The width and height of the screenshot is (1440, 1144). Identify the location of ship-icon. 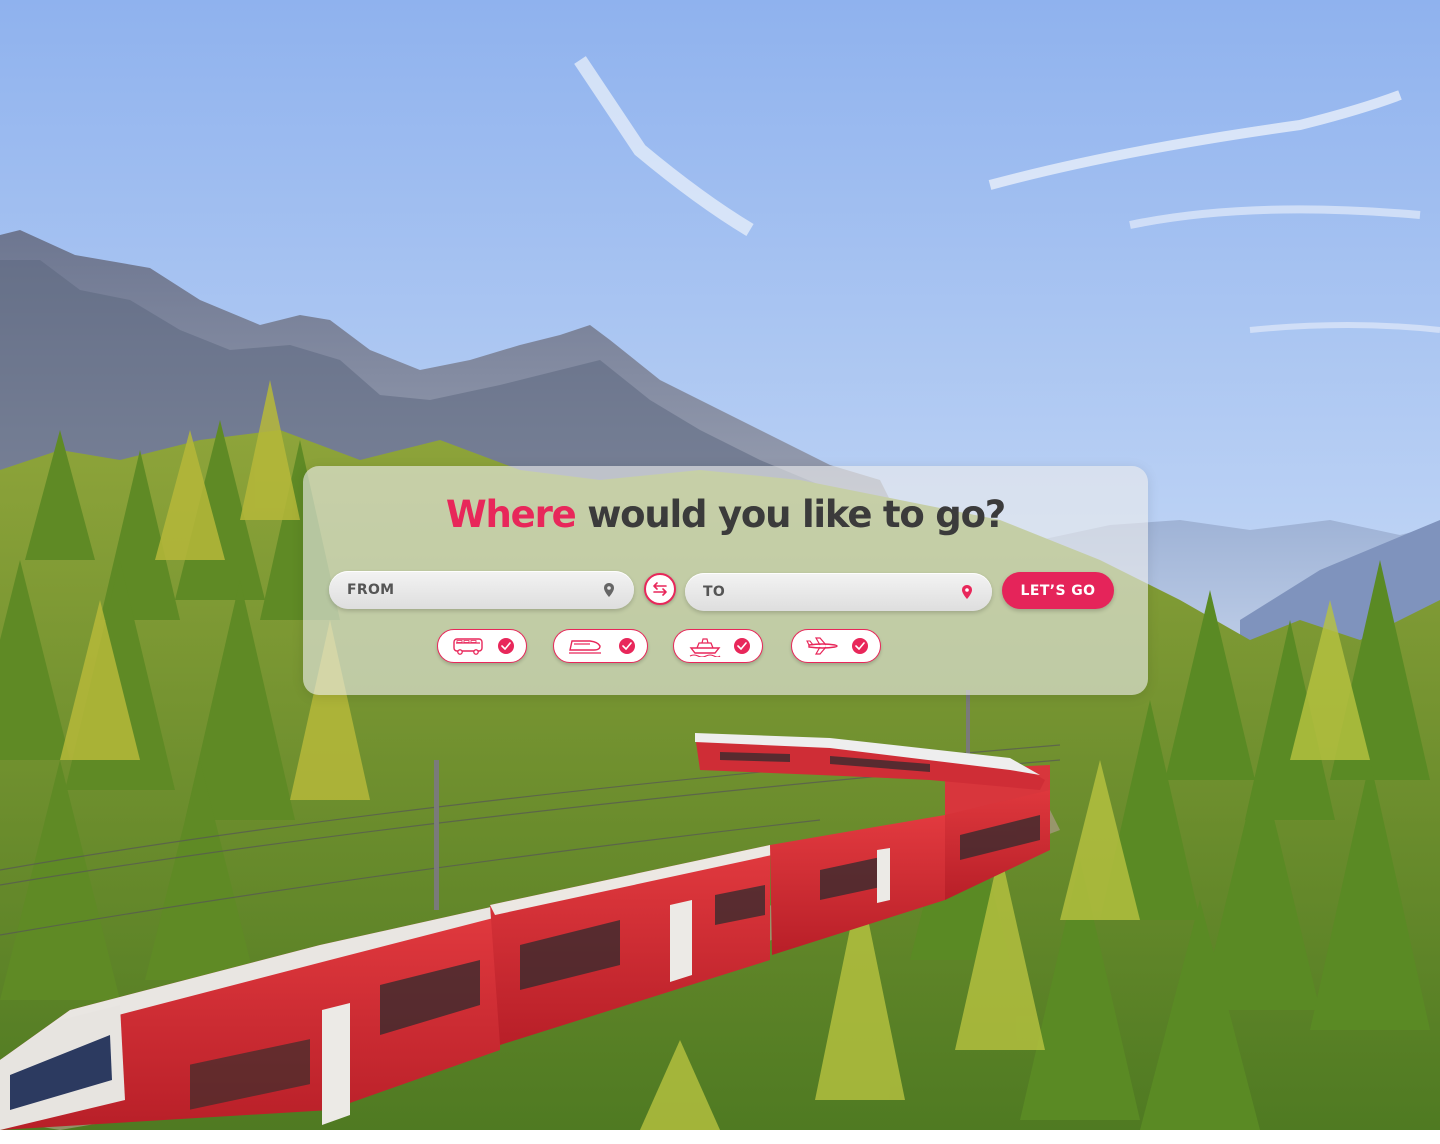
(705, 647).